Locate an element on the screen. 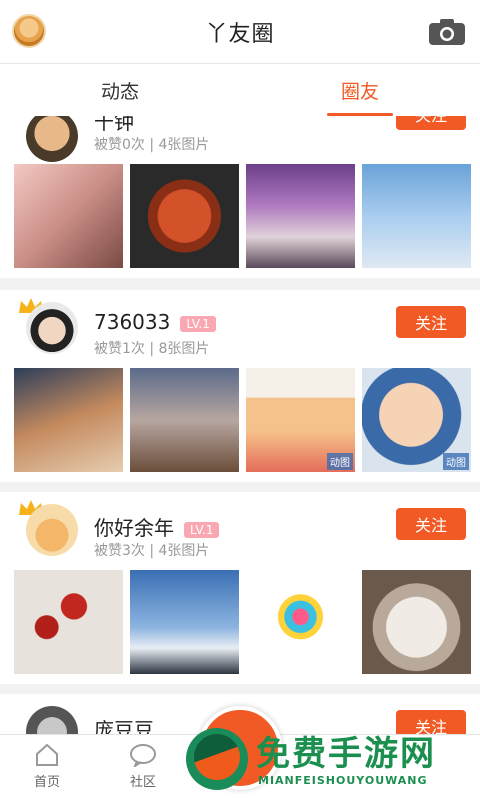 The image size is (480, 800). nav-community-label: 社区 is located at coordinates (142, 782).